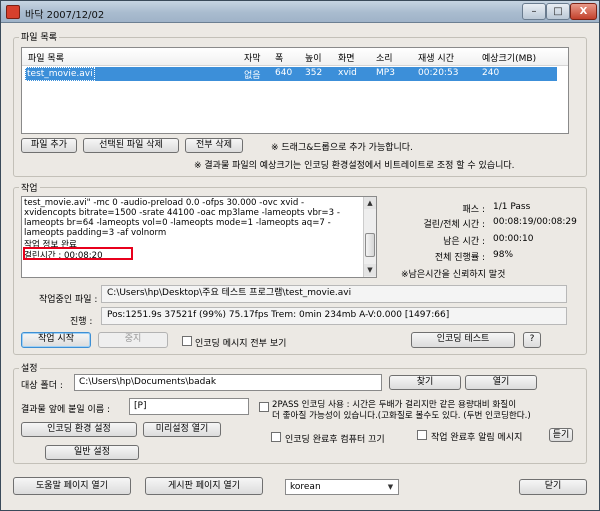 The width and height of the screenshot is (600, 511). What do you see at coordinates (370, 203) in the screenshot?
I see `scroll-up-icon: ▲` at bounding box center [370, 203].